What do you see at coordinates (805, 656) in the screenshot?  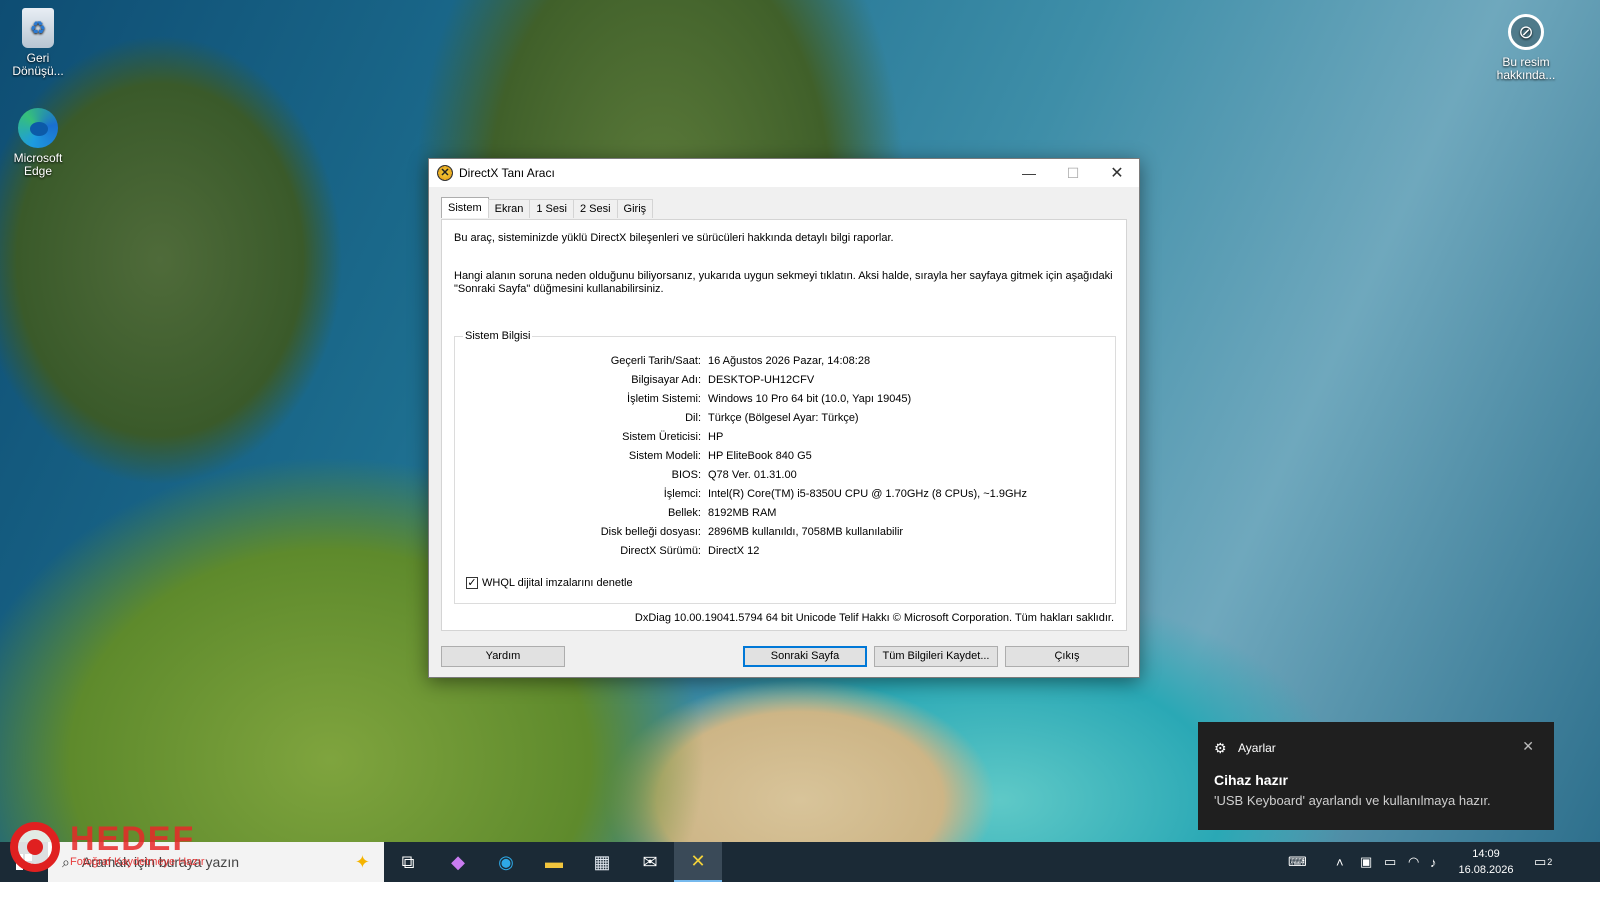 I see `next-page-button: Sonraki Sayfa` at bounding box center [805, 656].